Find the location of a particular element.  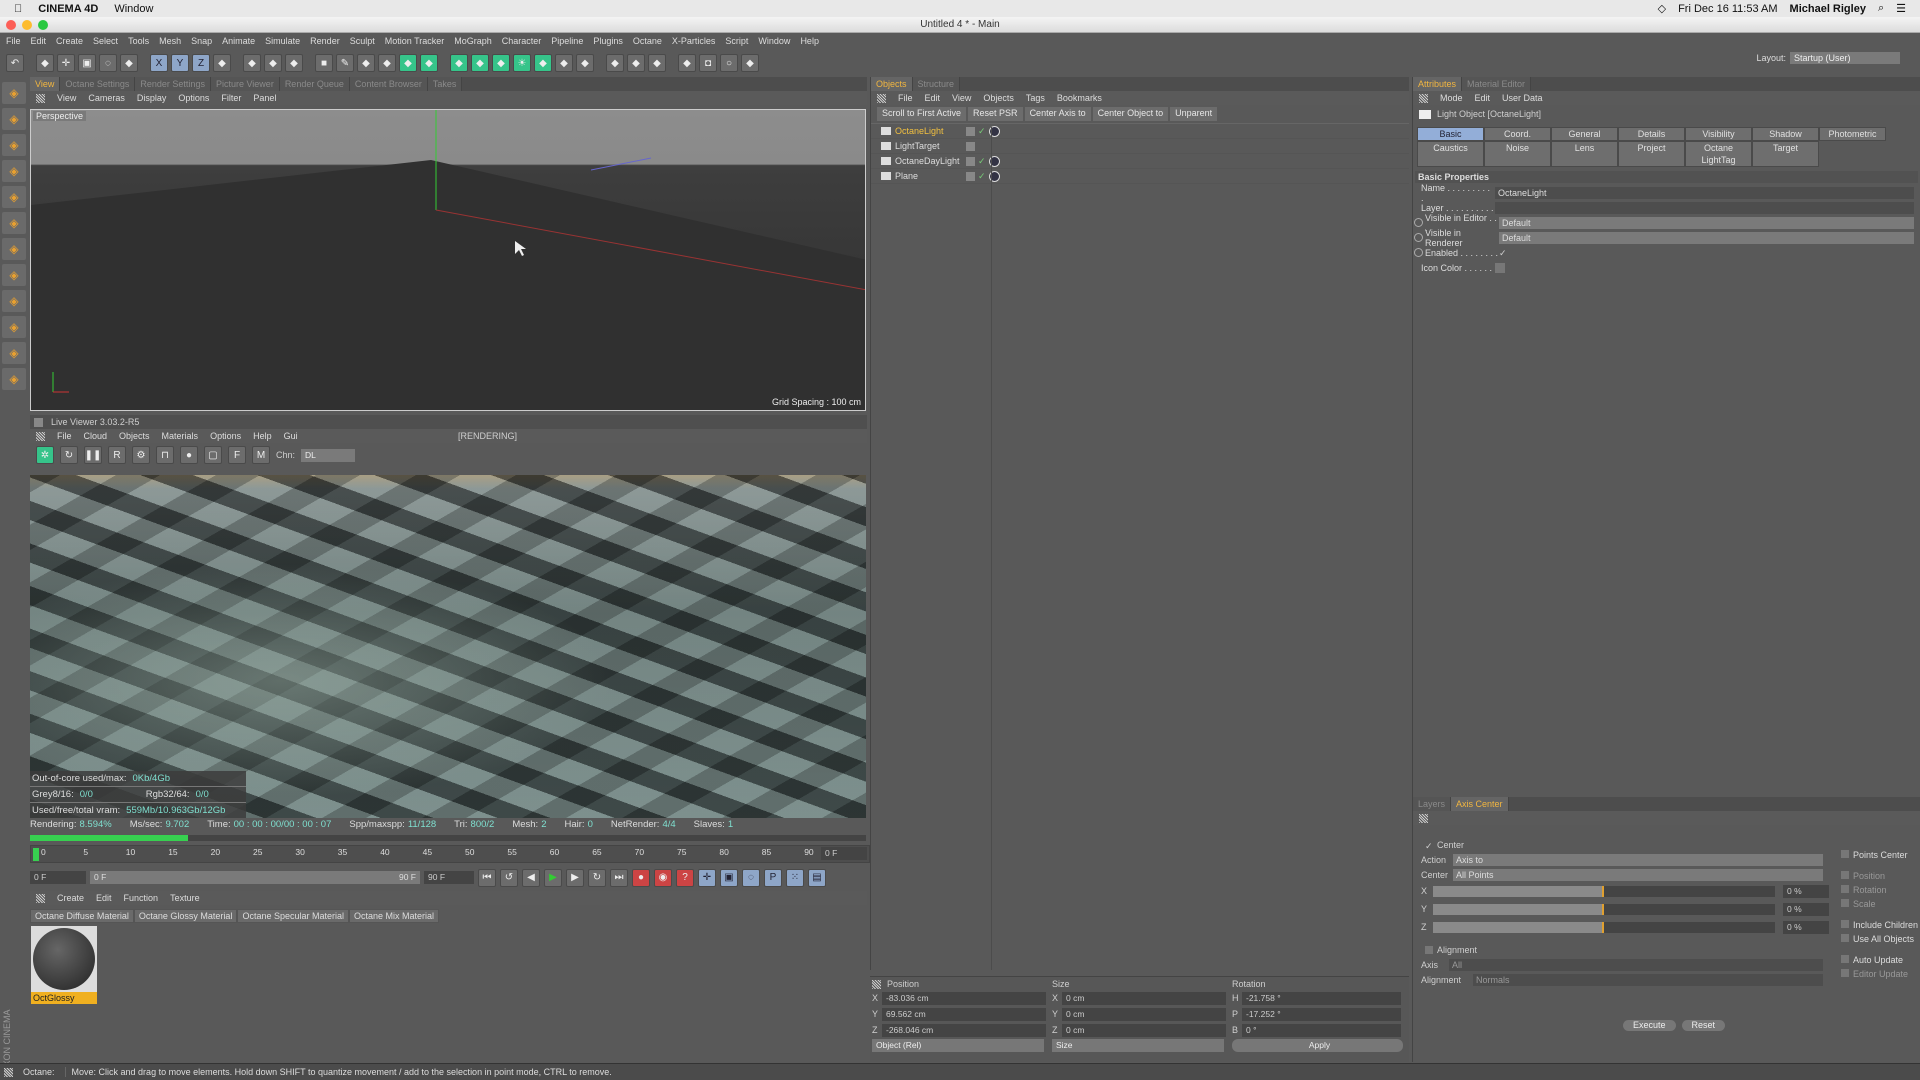

recent-tool-icon: ◆ is located at coordinates (129, 63).